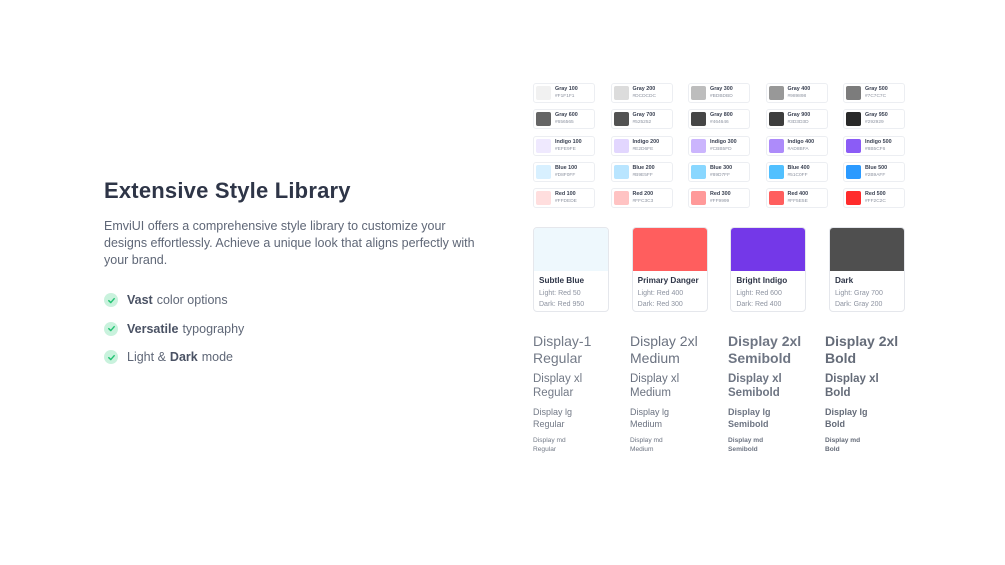  What do you see at coordinates (566, 167) in the screenshot?
I see `swatch-name: Blue 100` at bounding box center [566, 167].